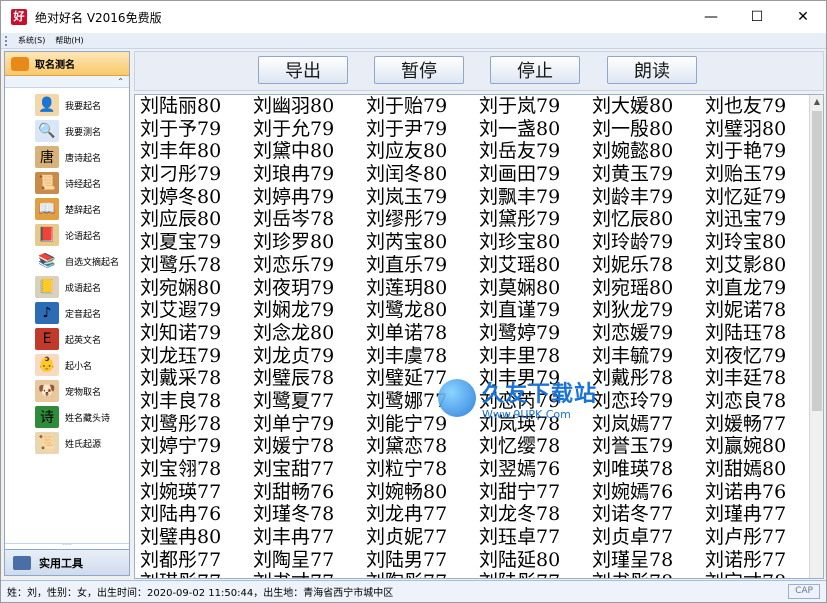 This screenshot has width=827, height=603. I want to click on name-cell: 刘媛宁78, so click(309, 446).